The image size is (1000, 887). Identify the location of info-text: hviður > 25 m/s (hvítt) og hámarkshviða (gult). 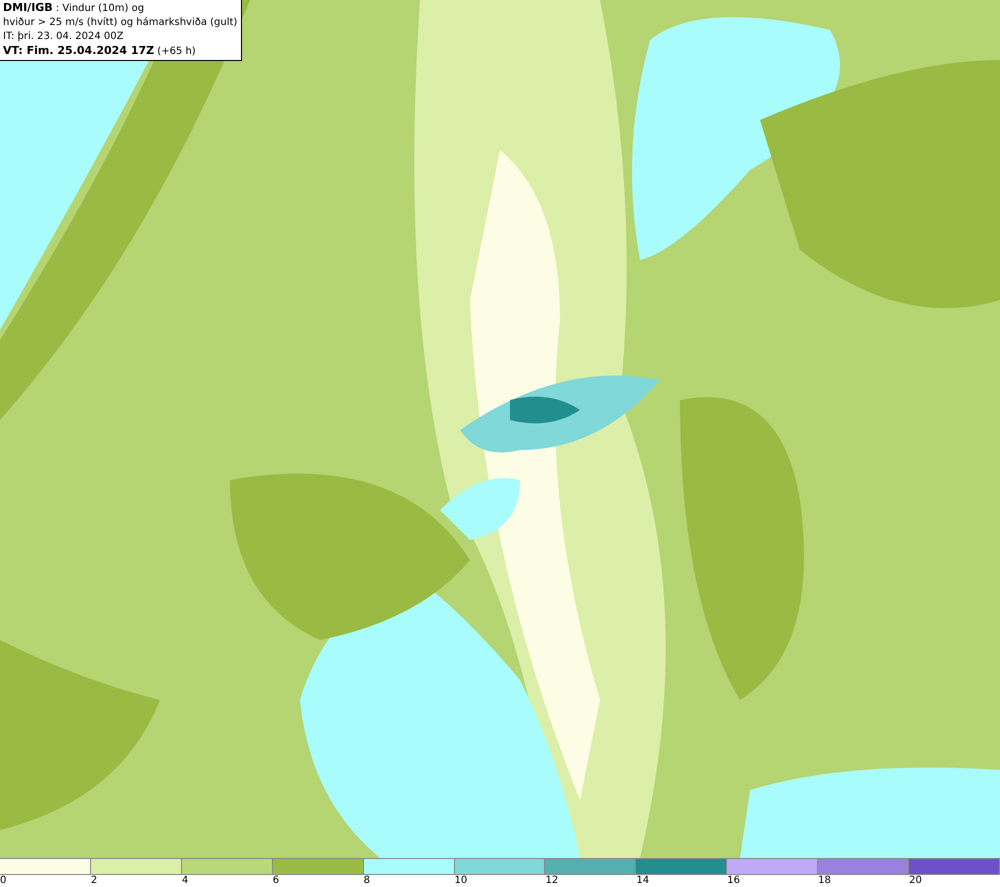
(120, 23).